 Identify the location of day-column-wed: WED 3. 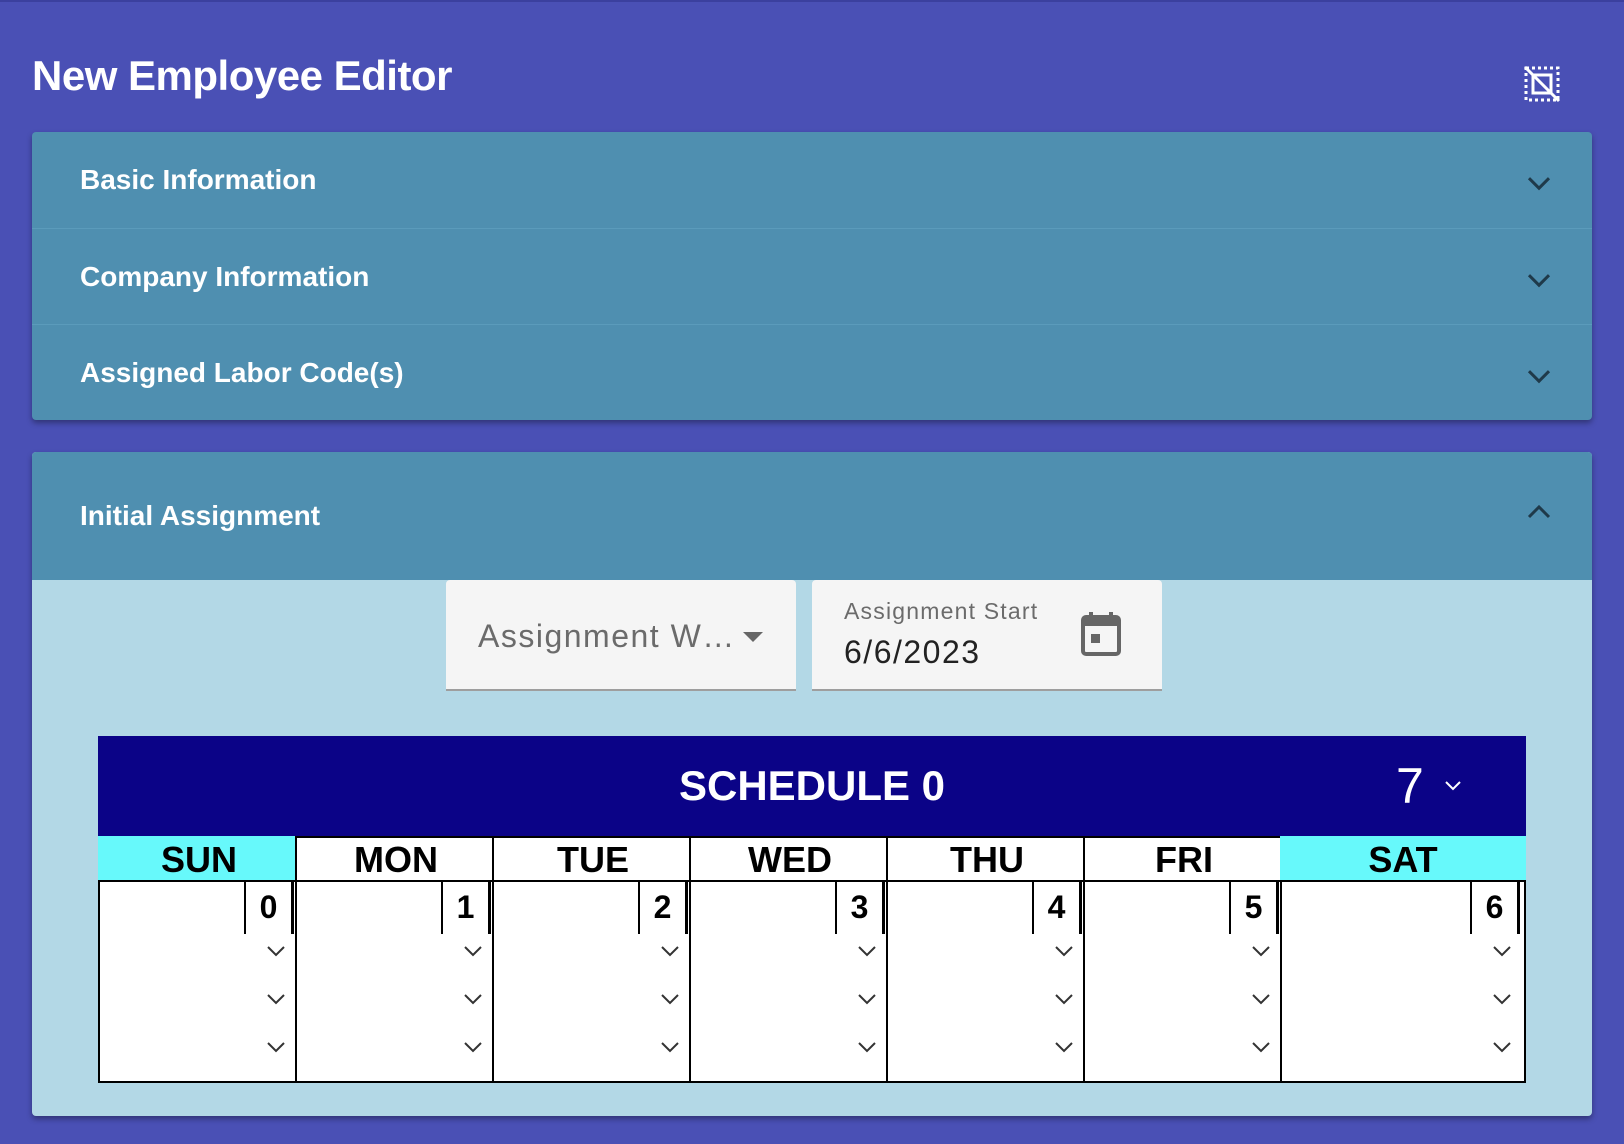
(790, 959).